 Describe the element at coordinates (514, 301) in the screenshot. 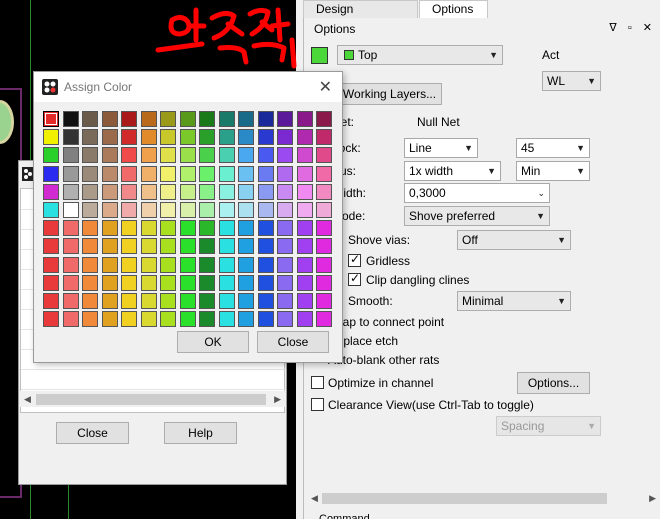

I see `smooth-select: Minimal ▼` at that location.